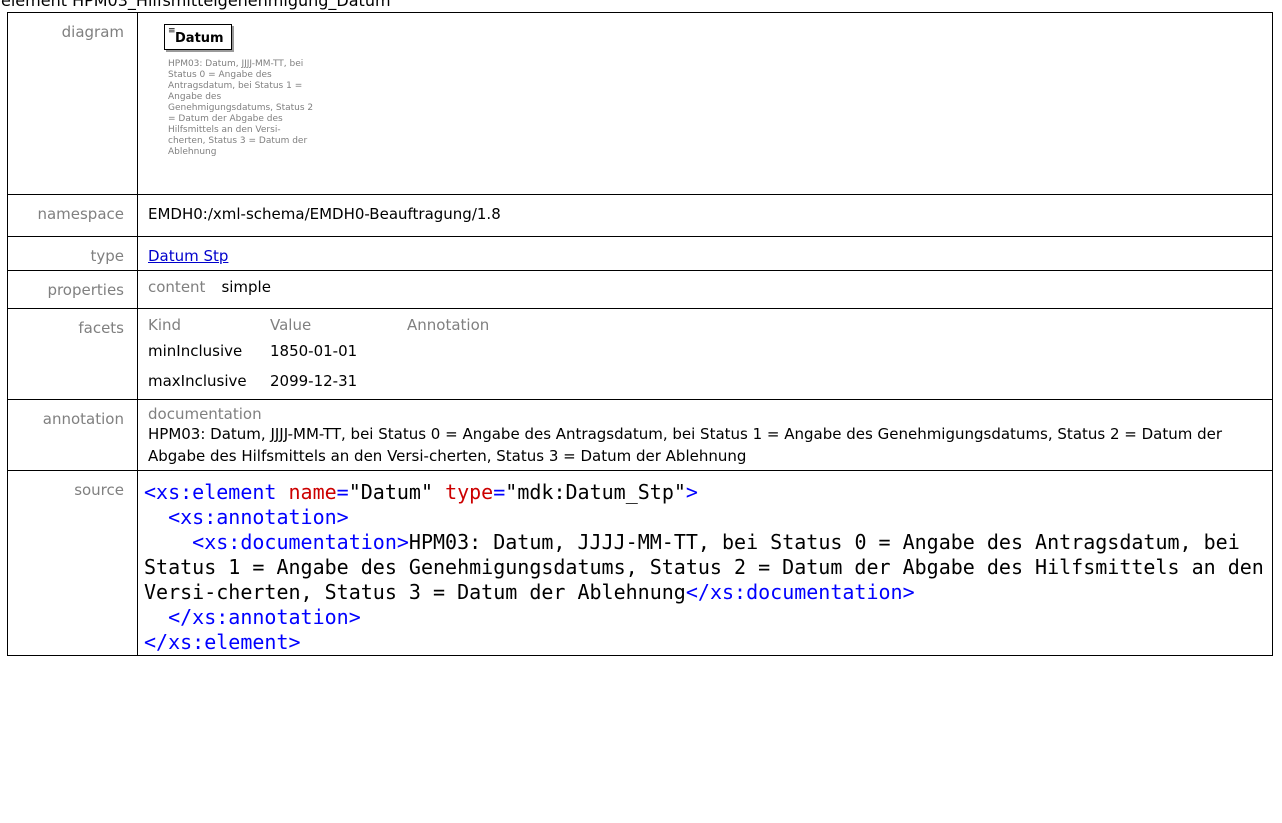 The width and height of the screenshot is (1282, 823). I want to click on code-attr-value: "Datum", so click(391, 492).